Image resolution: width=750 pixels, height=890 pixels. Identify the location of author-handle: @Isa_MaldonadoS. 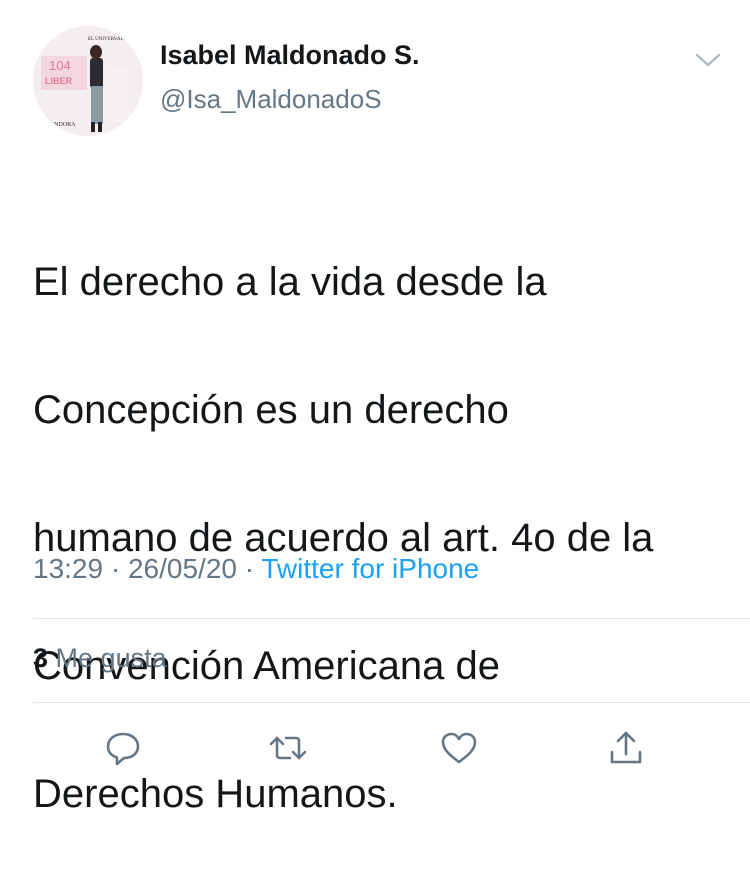
(271, 99).